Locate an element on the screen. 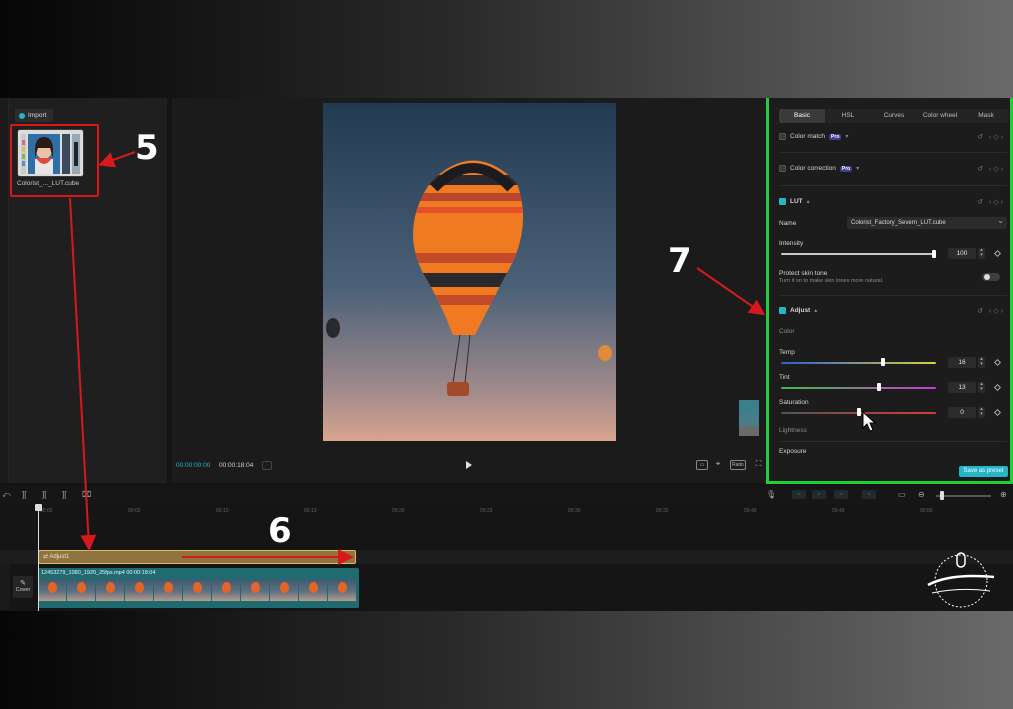  saturation-label: Saturation is located at coordinates (794, 402).